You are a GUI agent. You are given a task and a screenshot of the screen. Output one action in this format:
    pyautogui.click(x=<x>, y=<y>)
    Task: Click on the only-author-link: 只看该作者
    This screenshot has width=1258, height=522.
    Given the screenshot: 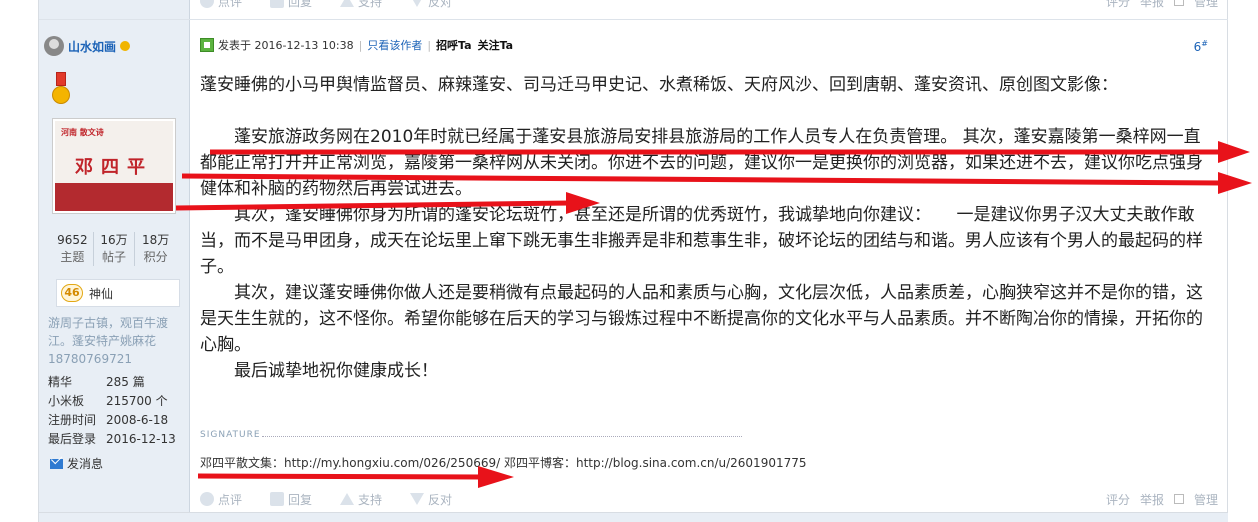 What is the action you would take?
    pyautogui.click(x=394, y=45)
    